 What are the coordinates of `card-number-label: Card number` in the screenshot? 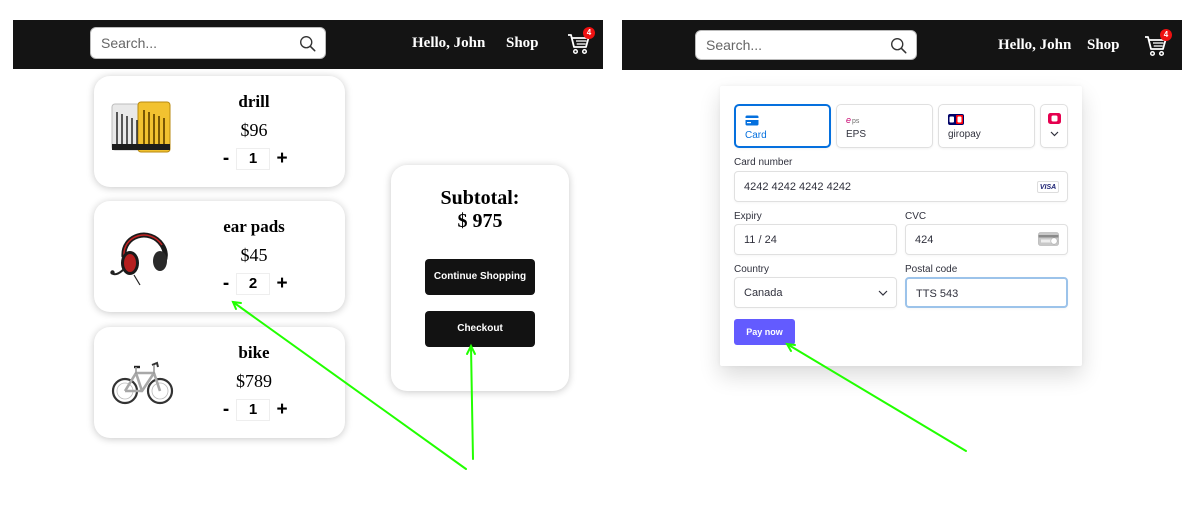 It's located at (763, 162).